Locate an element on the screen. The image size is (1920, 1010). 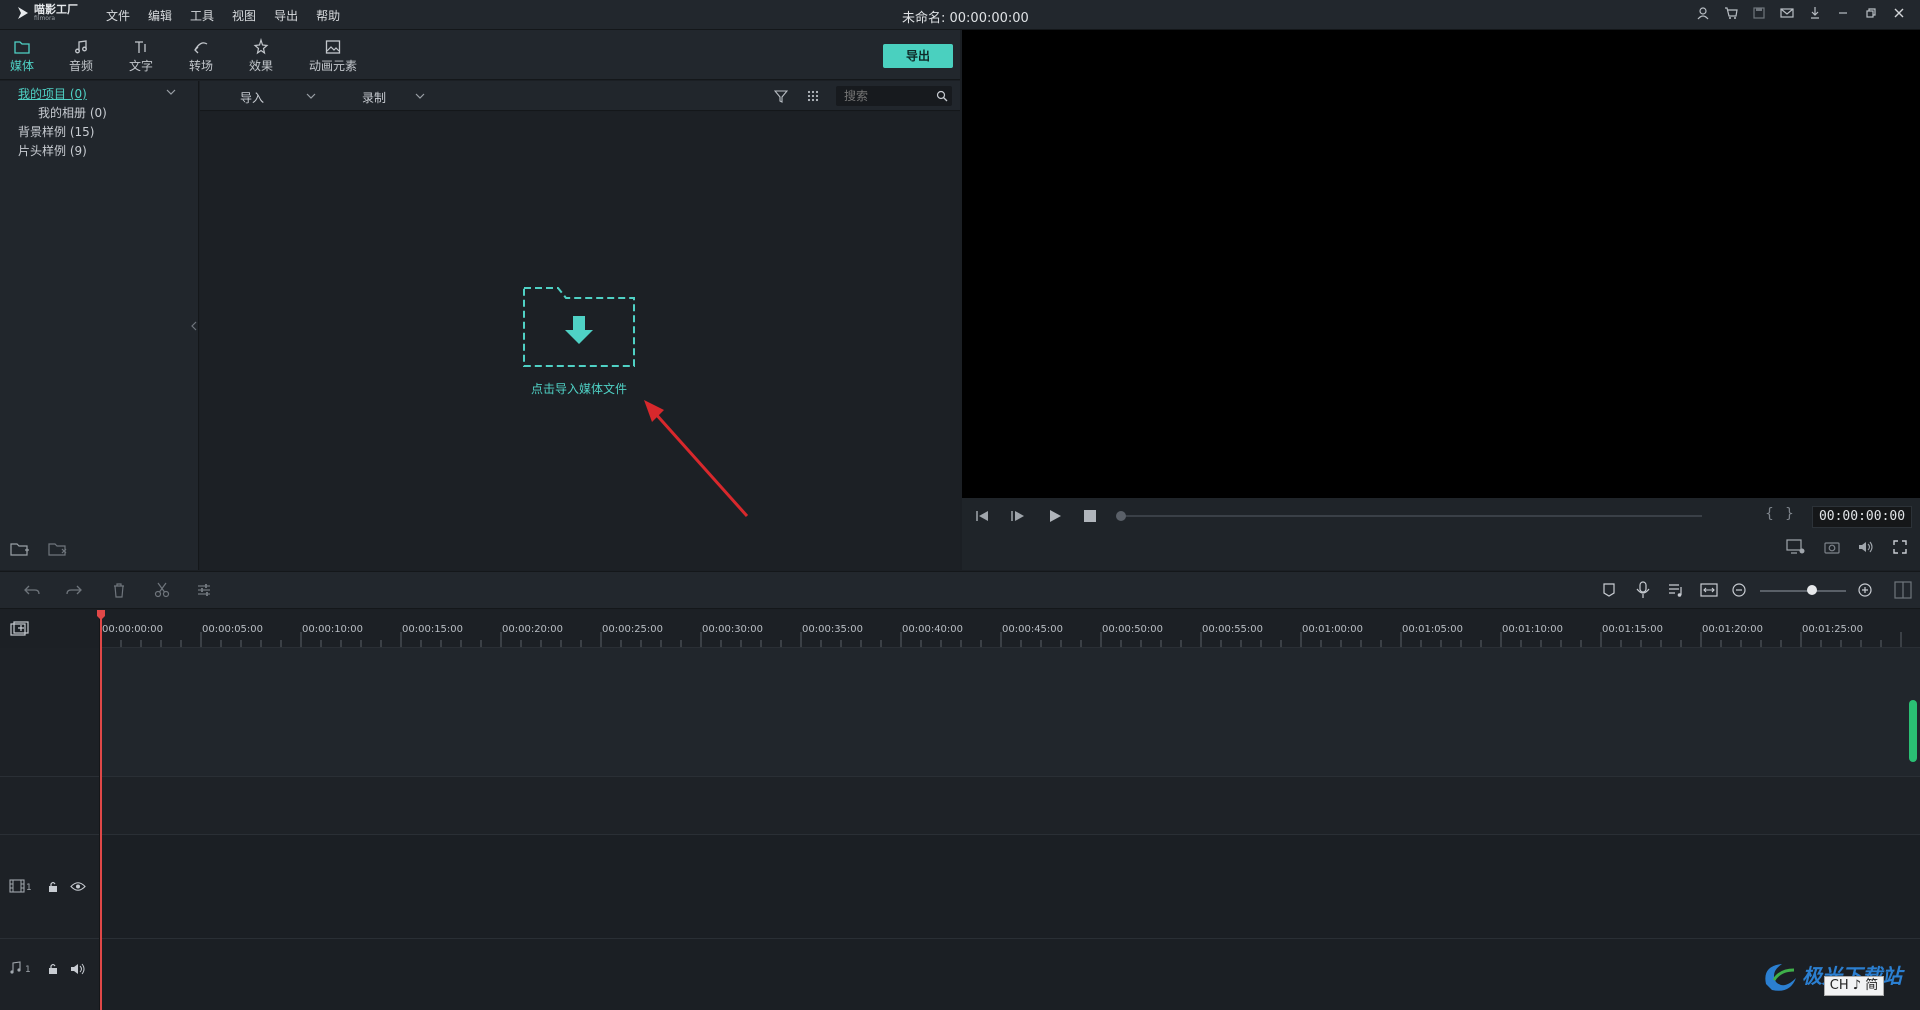
library-item-background-samples: 背景样例 (15) is located at coordinates (56, 131).